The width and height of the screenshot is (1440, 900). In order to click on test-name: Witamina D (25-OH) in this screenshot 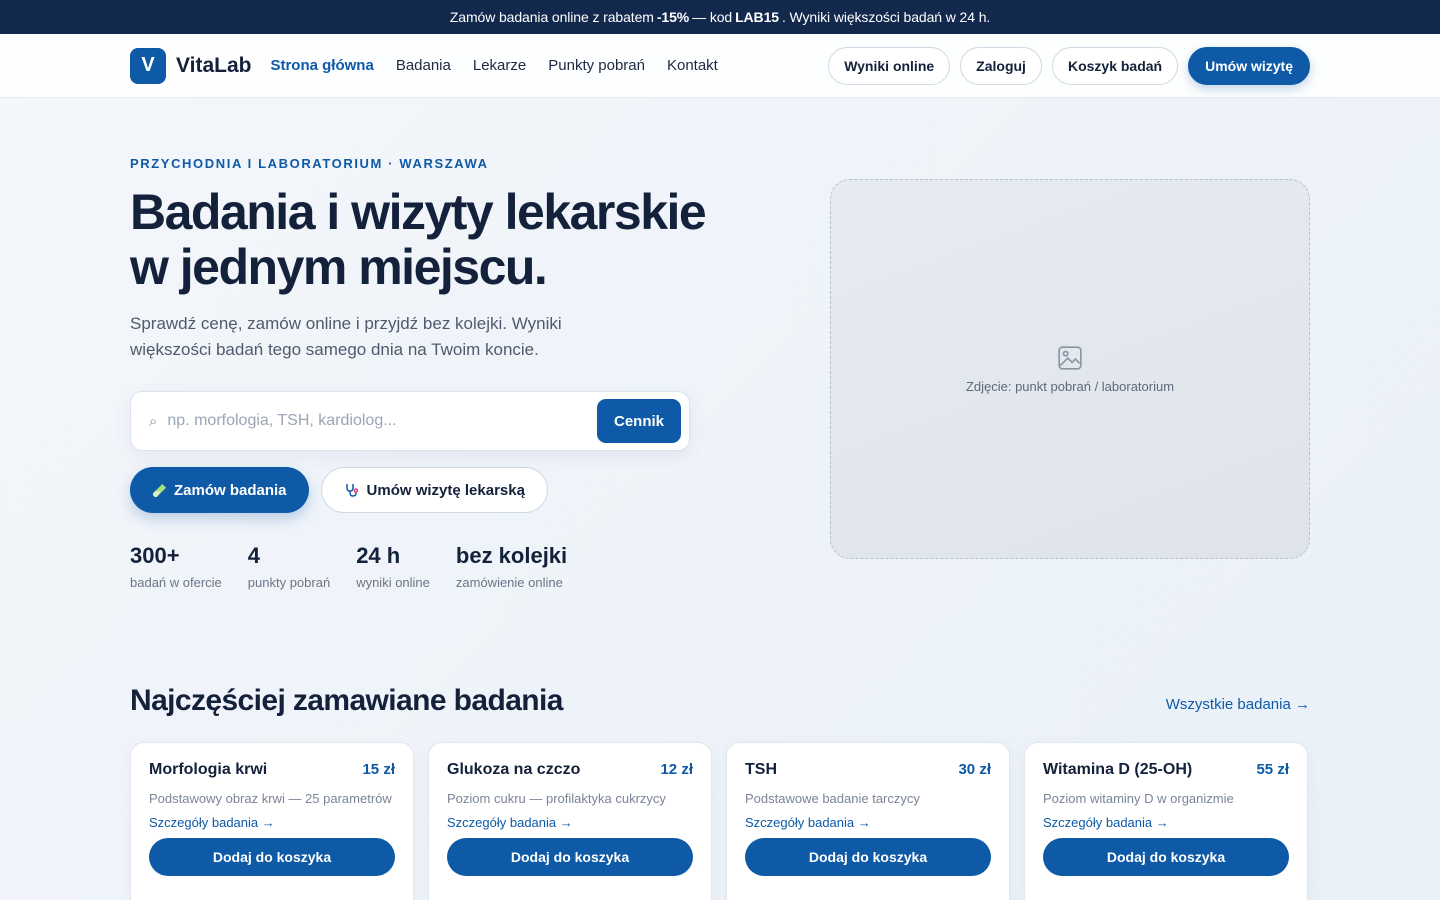, I will do `click(1118, 769)`.